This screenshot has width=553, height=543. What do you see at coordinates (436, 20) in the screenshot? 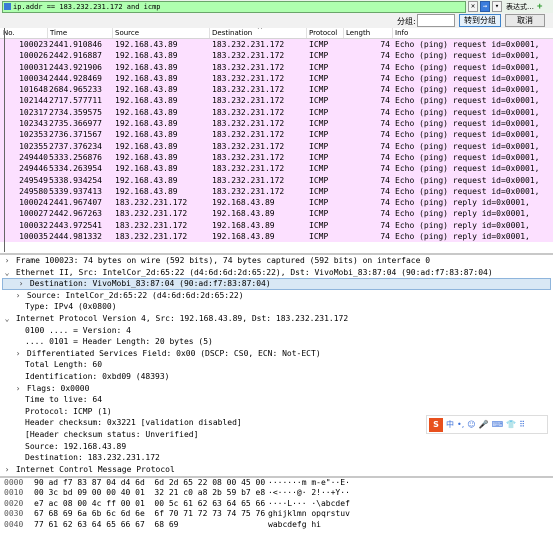
I see `group-input` at bounding box center [436, 20].